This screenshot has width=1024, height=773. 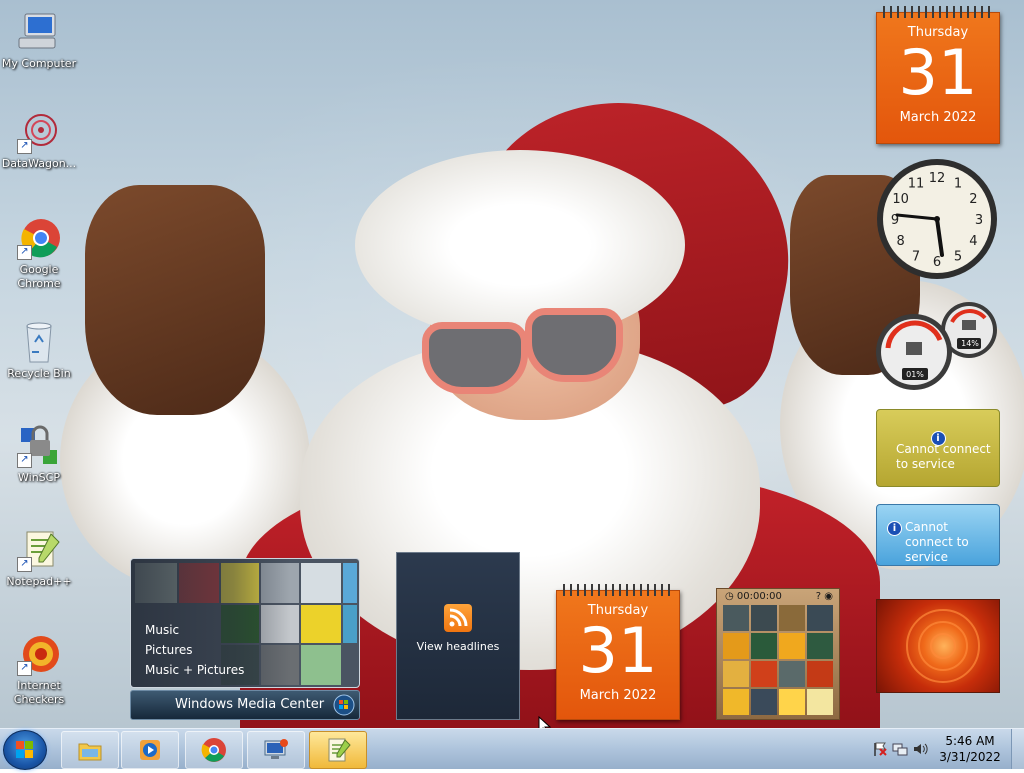 I want to click on cpu-usage-value: 01%, so click(x=915, y=374).